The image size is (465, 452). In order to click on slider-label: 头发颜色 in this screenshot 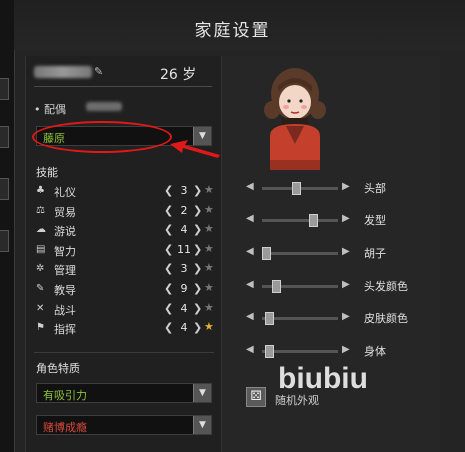, I will do `click(386, 286)`.